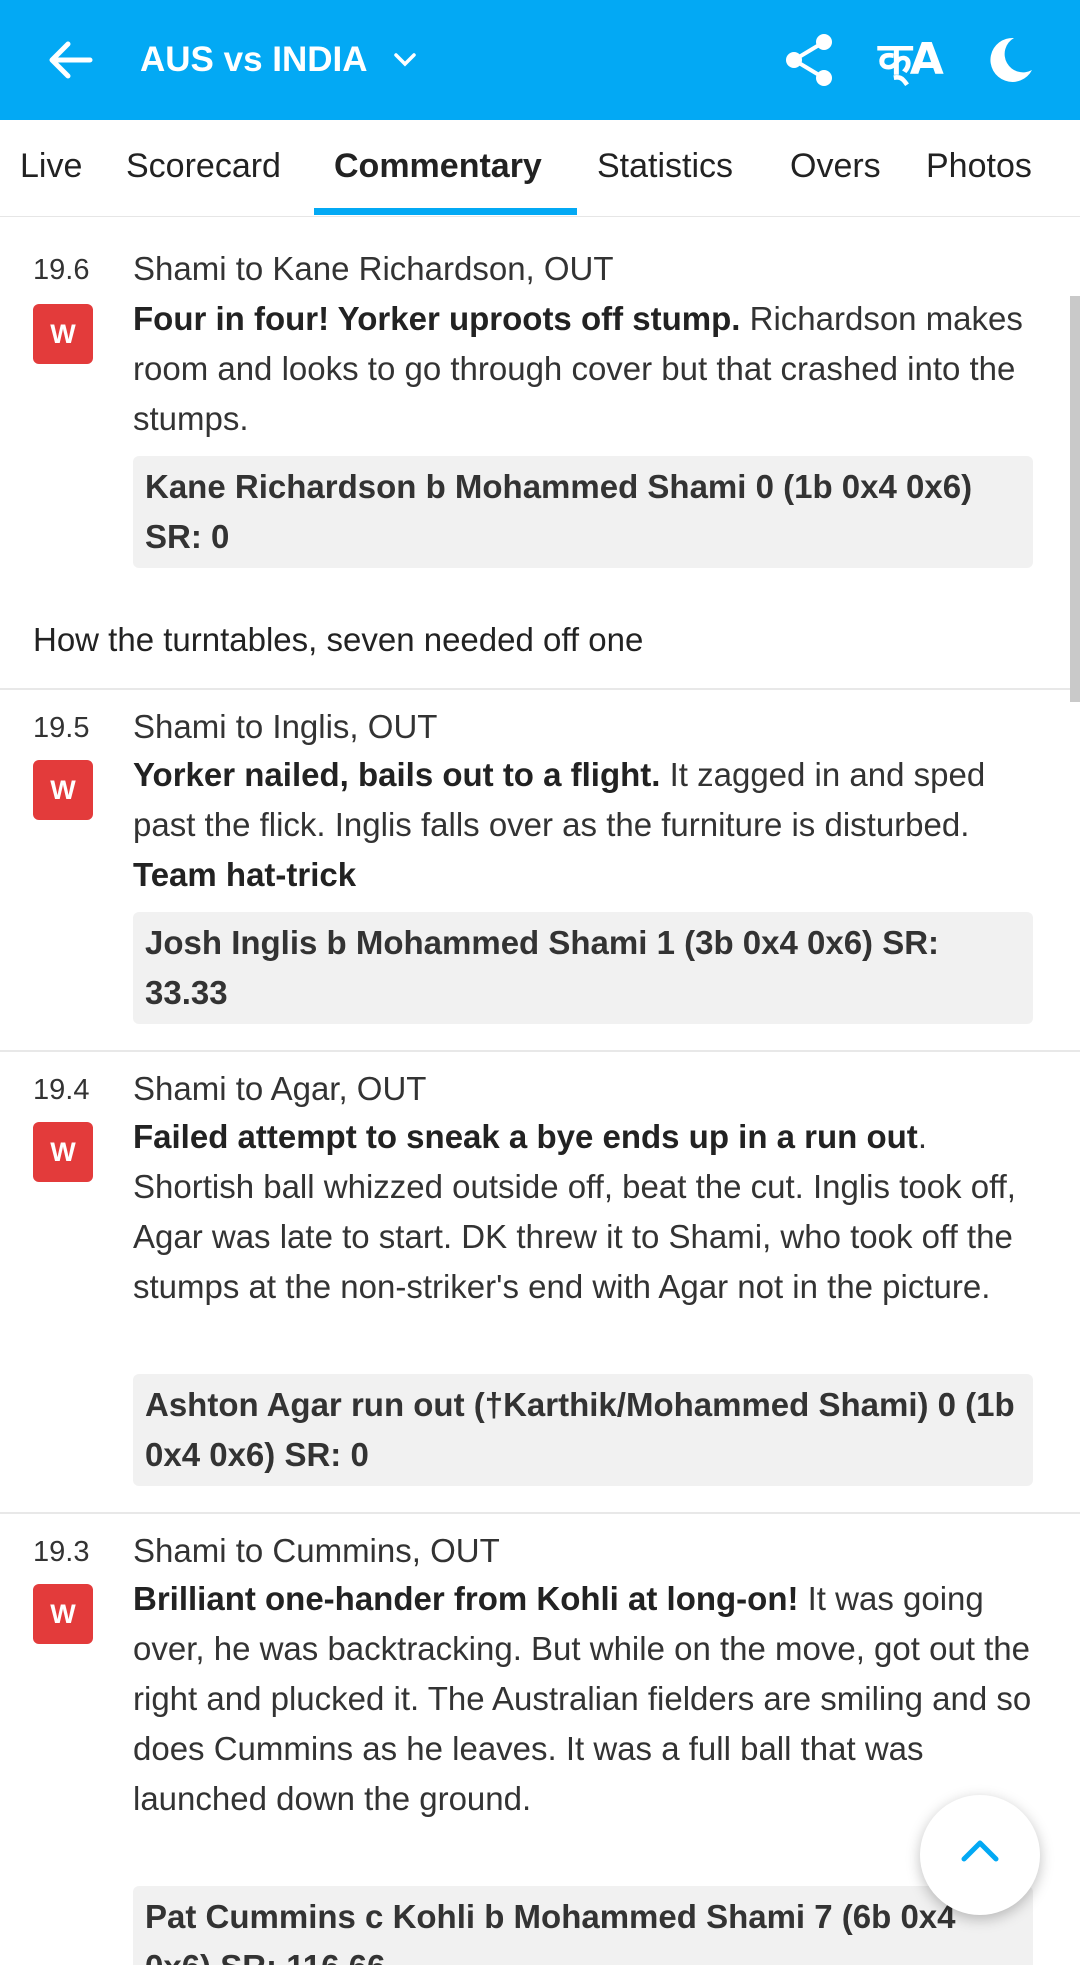 The image size is (1080, 1965). Describe the element at coordinates (338, 639) in the screenshot. I see `commentary-note: How the turntables, seven needed off one` at that location.